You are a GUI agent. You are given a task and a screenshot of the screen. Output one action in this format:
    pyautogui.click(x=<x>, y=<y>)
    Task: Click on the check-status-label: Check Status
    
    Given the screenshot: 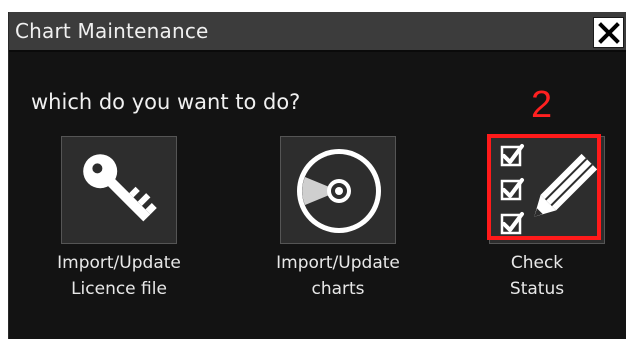 What is the action you would take?
    pyautogui.click(x=536, y=276)
    